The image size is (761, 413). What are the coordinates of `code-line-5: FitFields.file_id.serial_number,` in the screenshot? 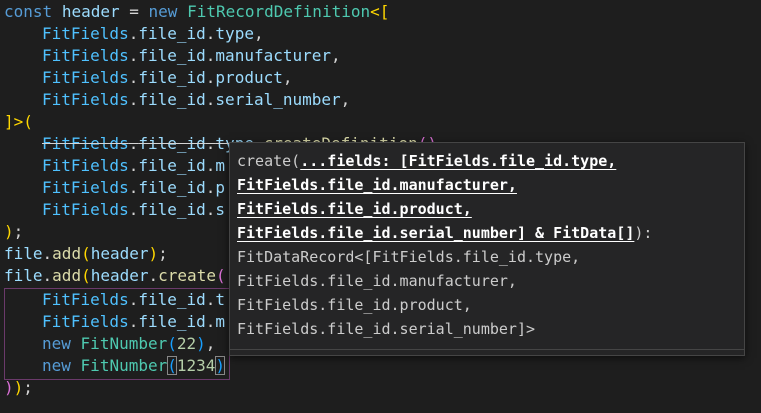 It's located at (177, 100).